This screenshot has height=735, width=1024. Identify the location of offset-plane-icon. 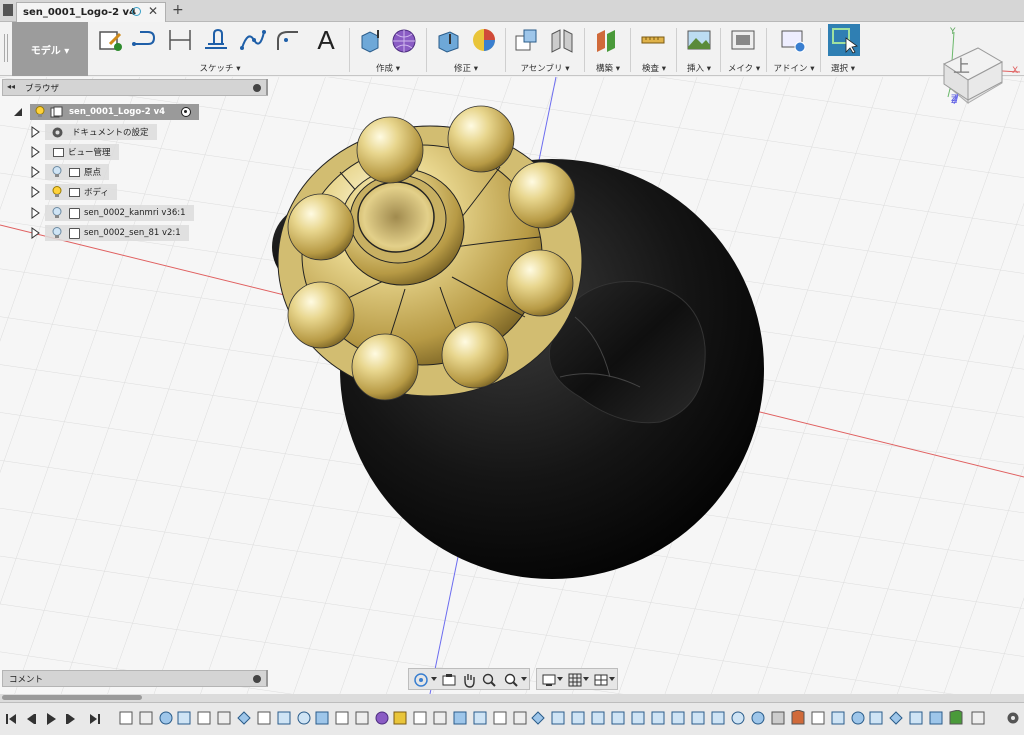
(607, 40).